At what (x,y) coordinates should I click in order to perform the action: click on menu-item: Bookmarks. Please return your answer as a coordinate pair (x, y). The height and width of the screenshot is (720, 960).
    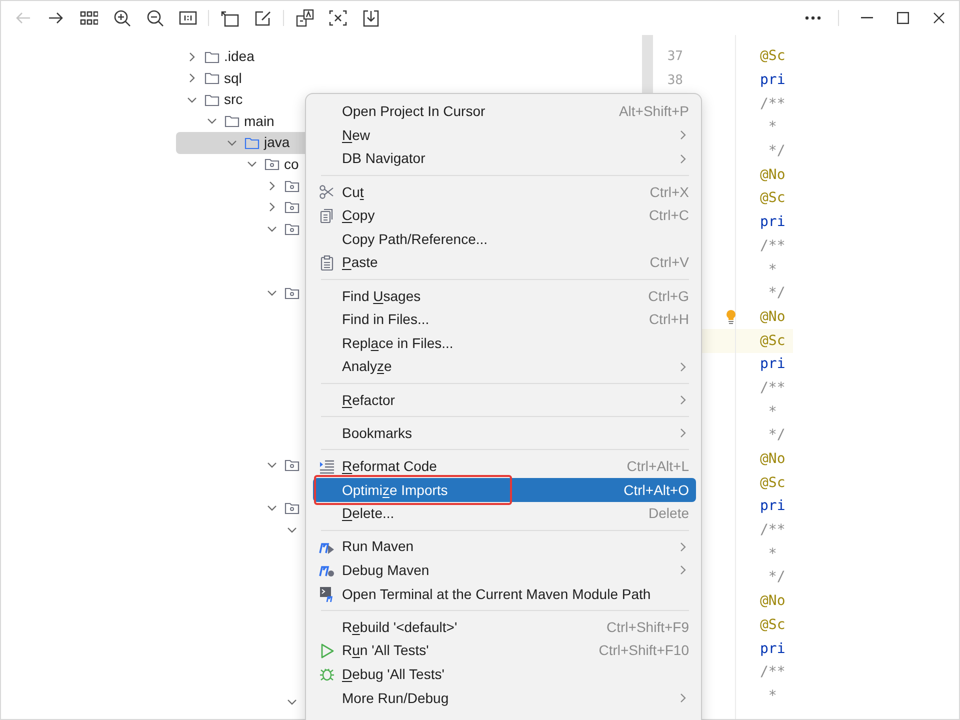
    Looking at the image, I should click on (504, 434).